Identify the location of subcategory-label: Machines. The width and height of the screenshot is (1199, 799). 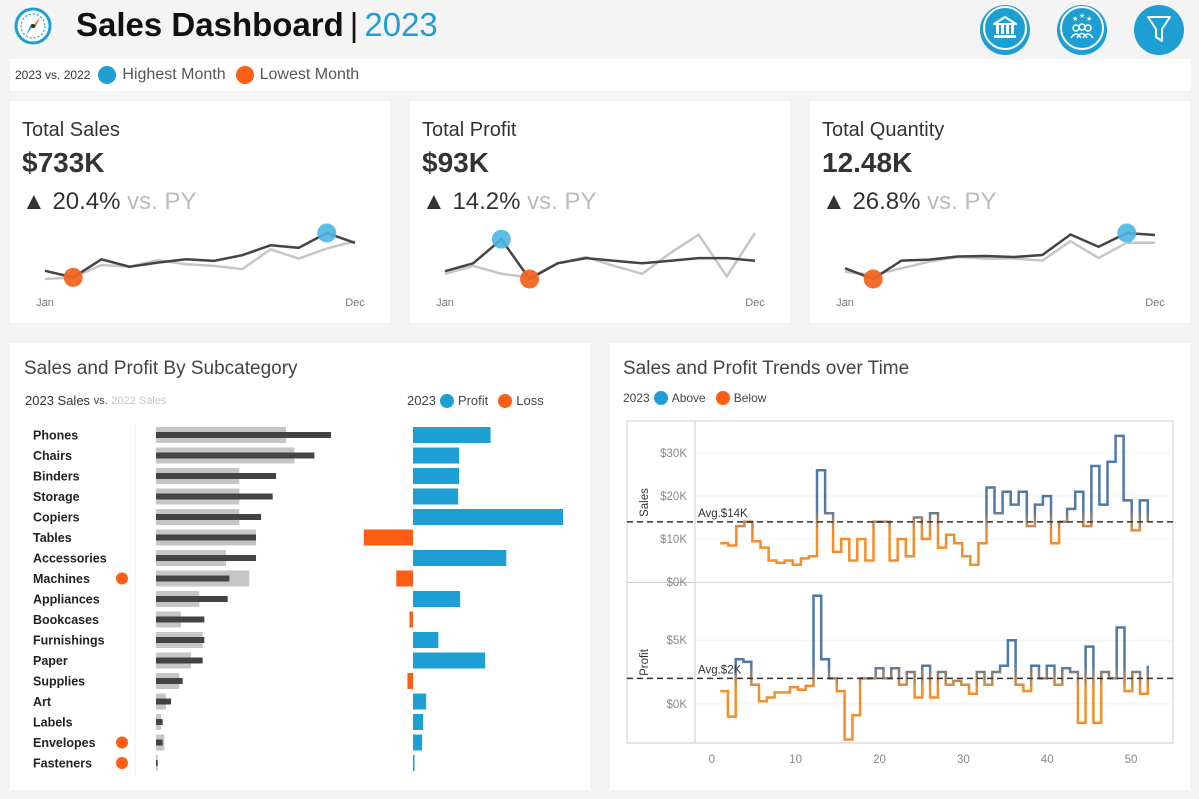
(61, 579).